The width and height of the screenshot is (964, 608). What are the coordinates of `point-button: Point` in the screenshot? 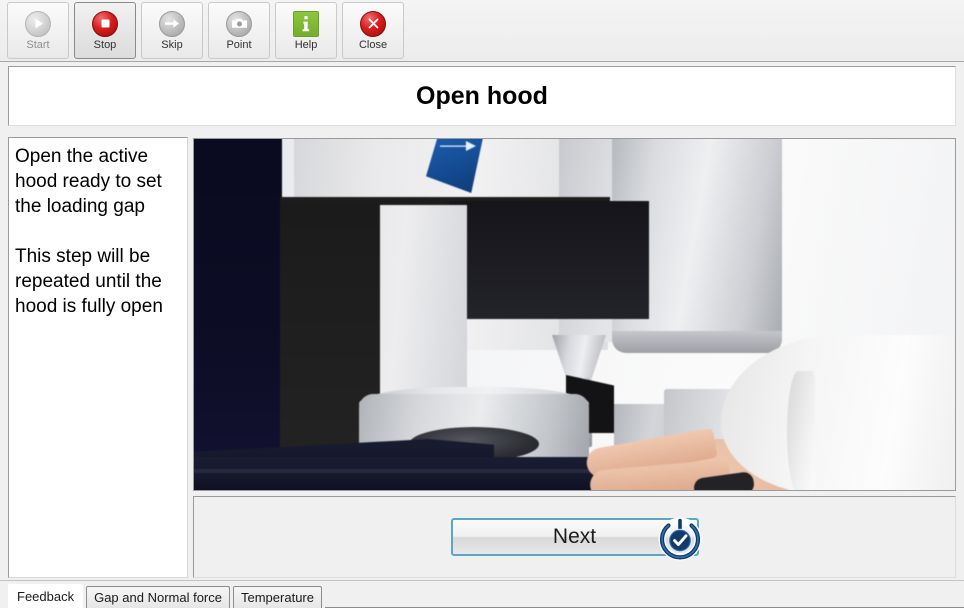 It's located at (239, 30).